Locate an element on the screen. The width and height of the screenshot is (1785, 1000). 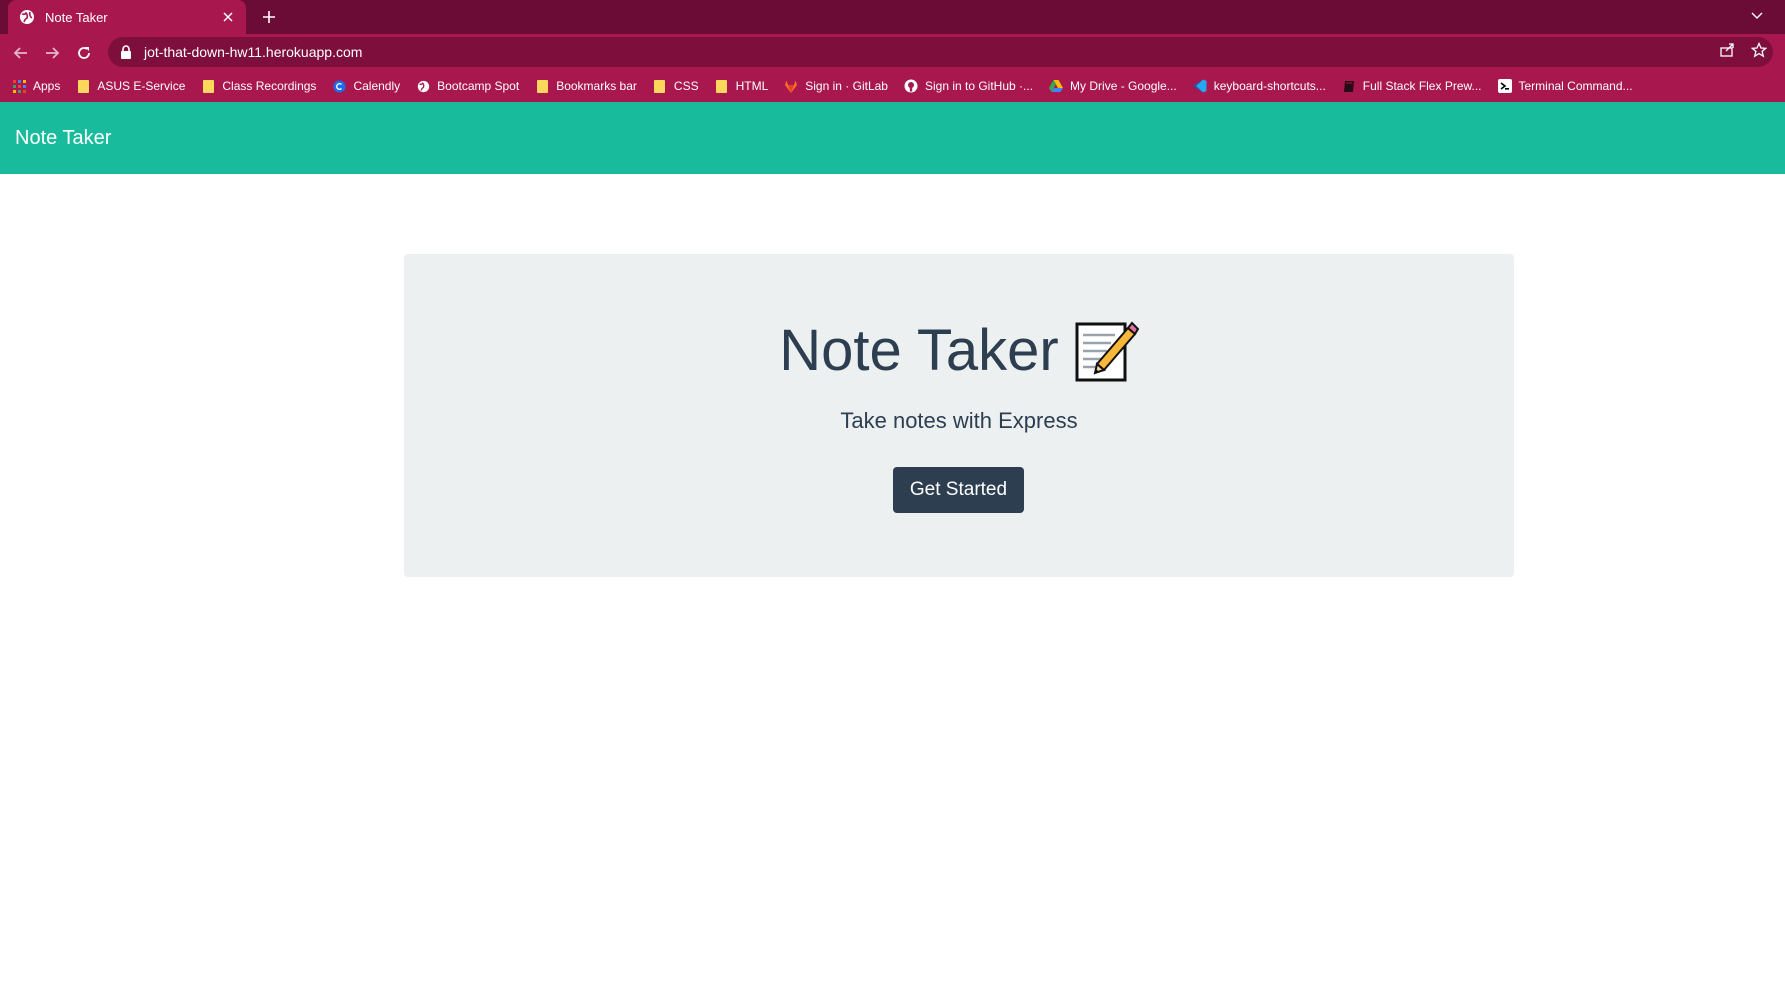
bookmark-label: Bookmarks bar is located at coordinates (596, 86).